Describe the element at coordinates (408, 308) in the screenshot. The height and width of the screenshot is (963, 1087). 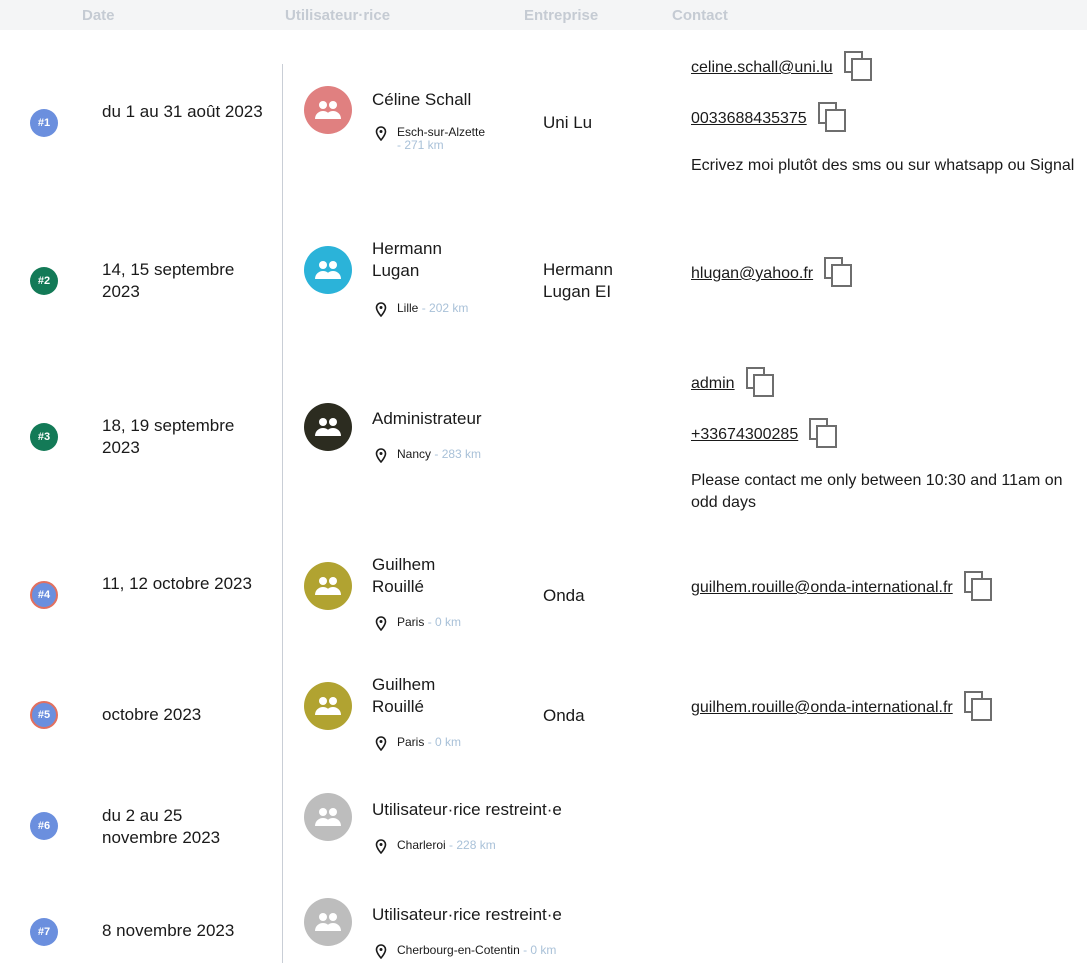
I see `location-city: Lille` at that location.